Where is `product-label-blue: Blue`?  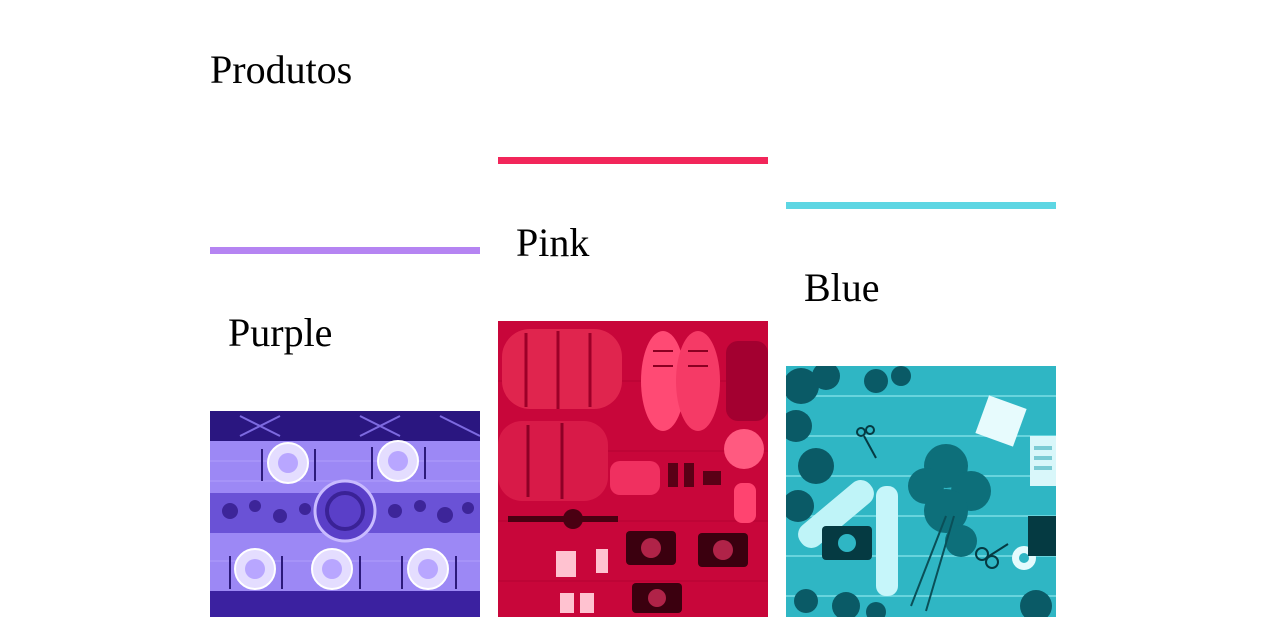
product-label-blue: Blue is located at coordinates (842, 287).